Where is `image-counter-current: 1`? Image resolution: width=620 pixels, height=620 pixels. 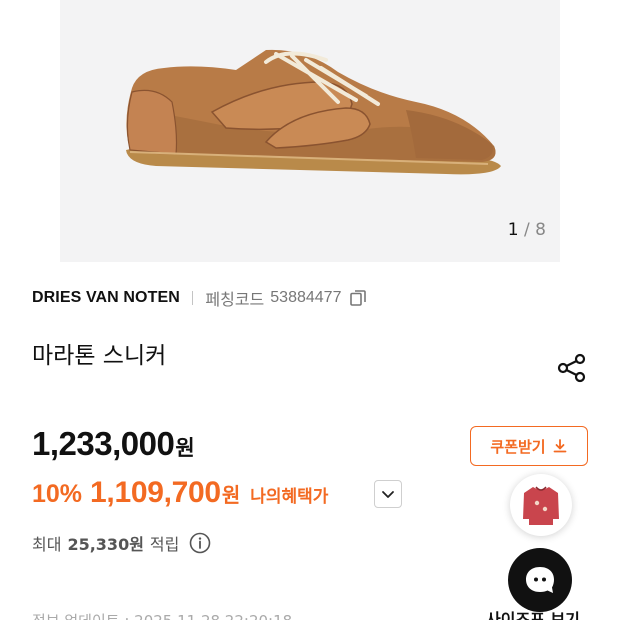
image-counter-current: 1 is located at coordinates (513, 230).